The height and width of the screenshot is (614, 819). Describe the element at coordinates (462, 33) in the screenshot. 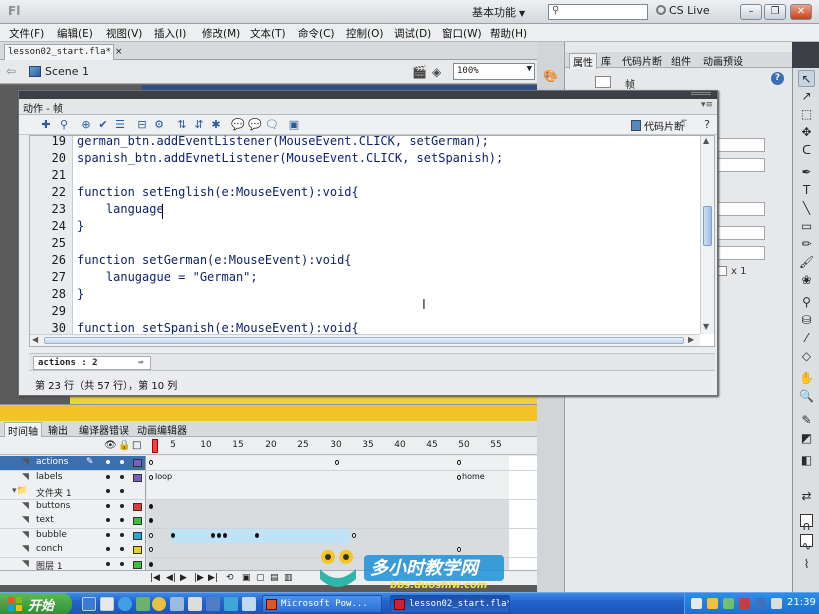

I see `menu-window: 窗口(W)` at that location.